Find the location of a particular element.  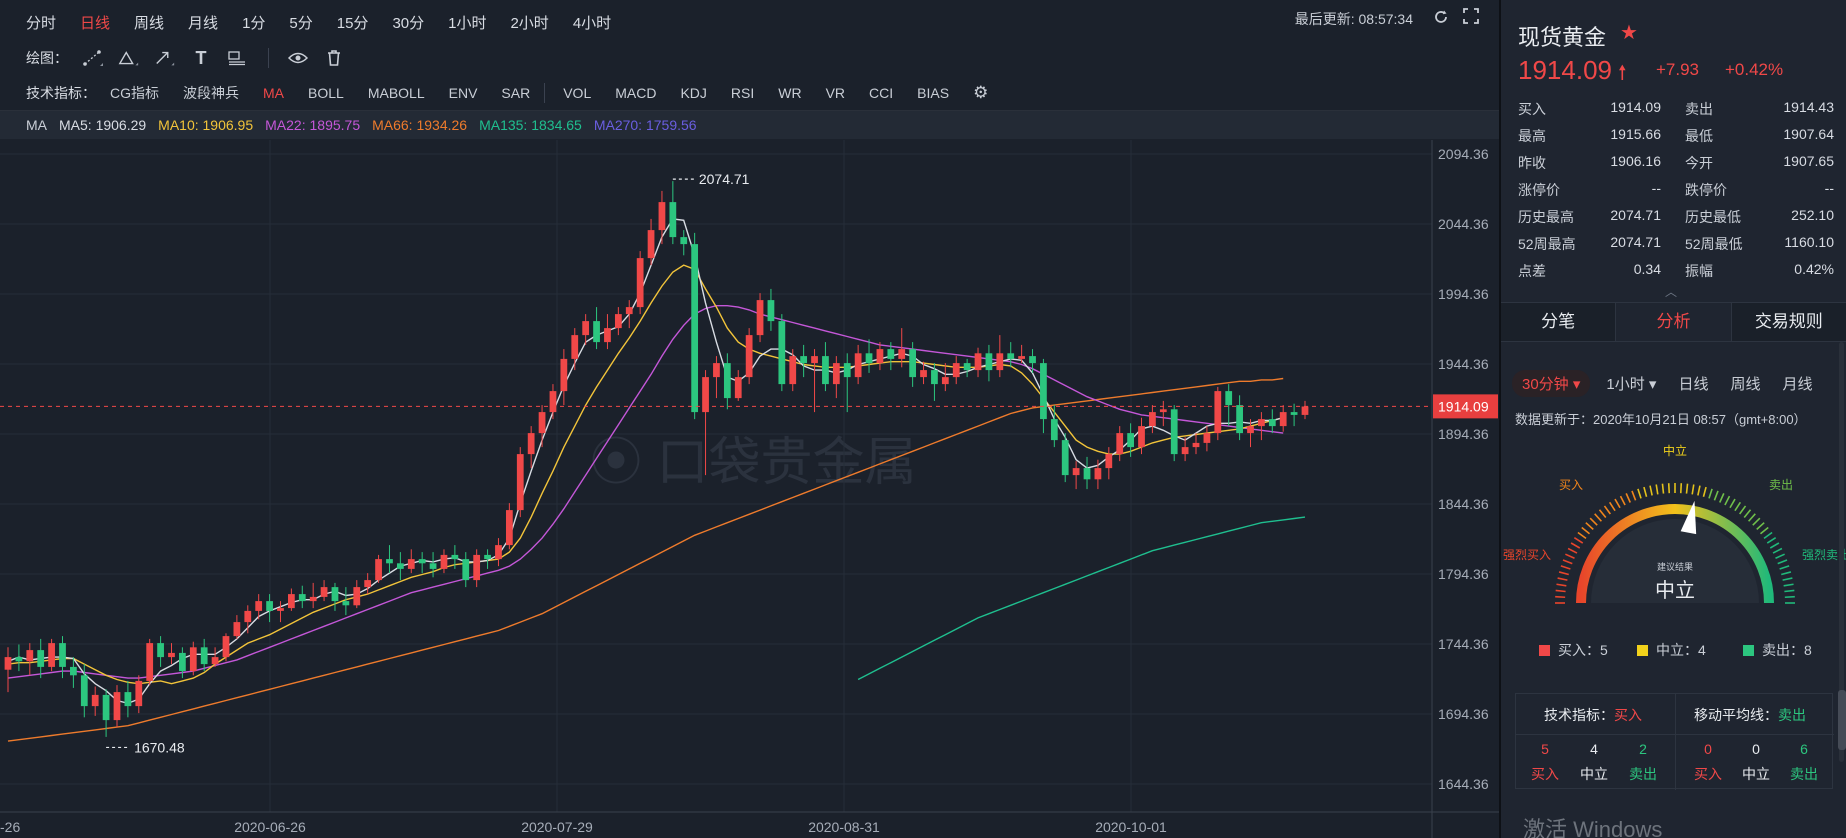

panel-tab-0: 分笔 is located at coordinates (1559, 322).